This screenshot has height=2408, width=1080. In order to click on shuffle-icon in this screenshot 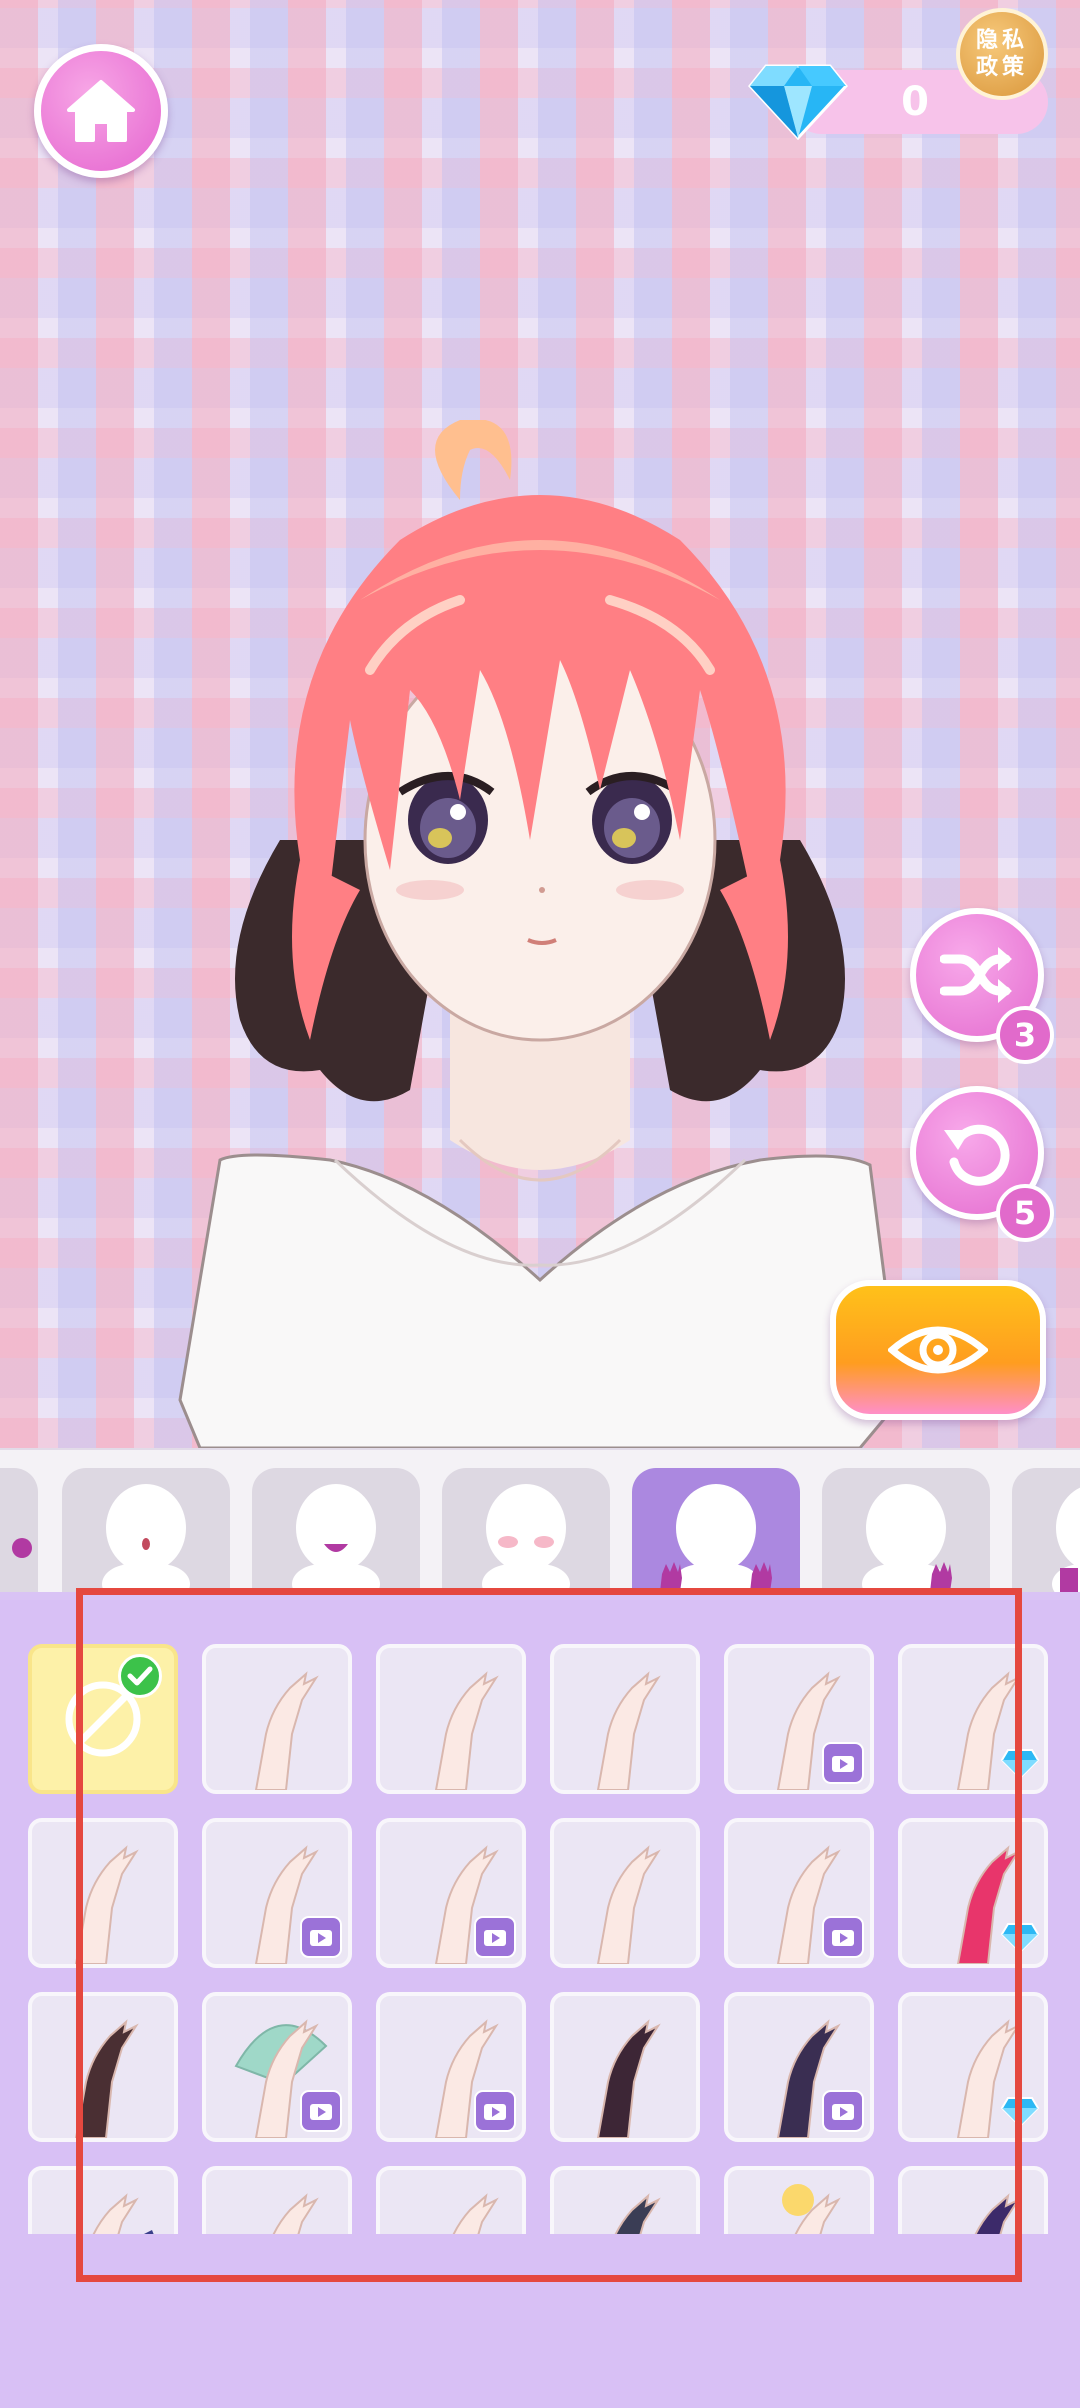, I will do `click(976, 975)`.